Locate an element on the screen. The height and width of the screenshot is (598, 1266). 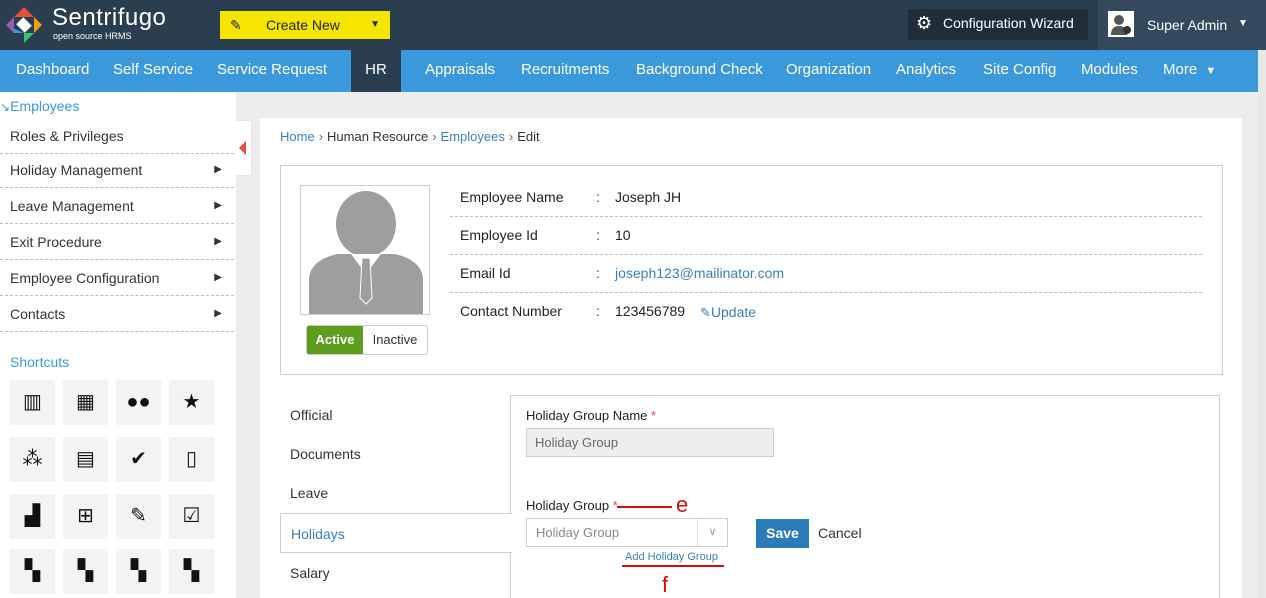
nav-organization: Organization is located at coordinates (828, 71).